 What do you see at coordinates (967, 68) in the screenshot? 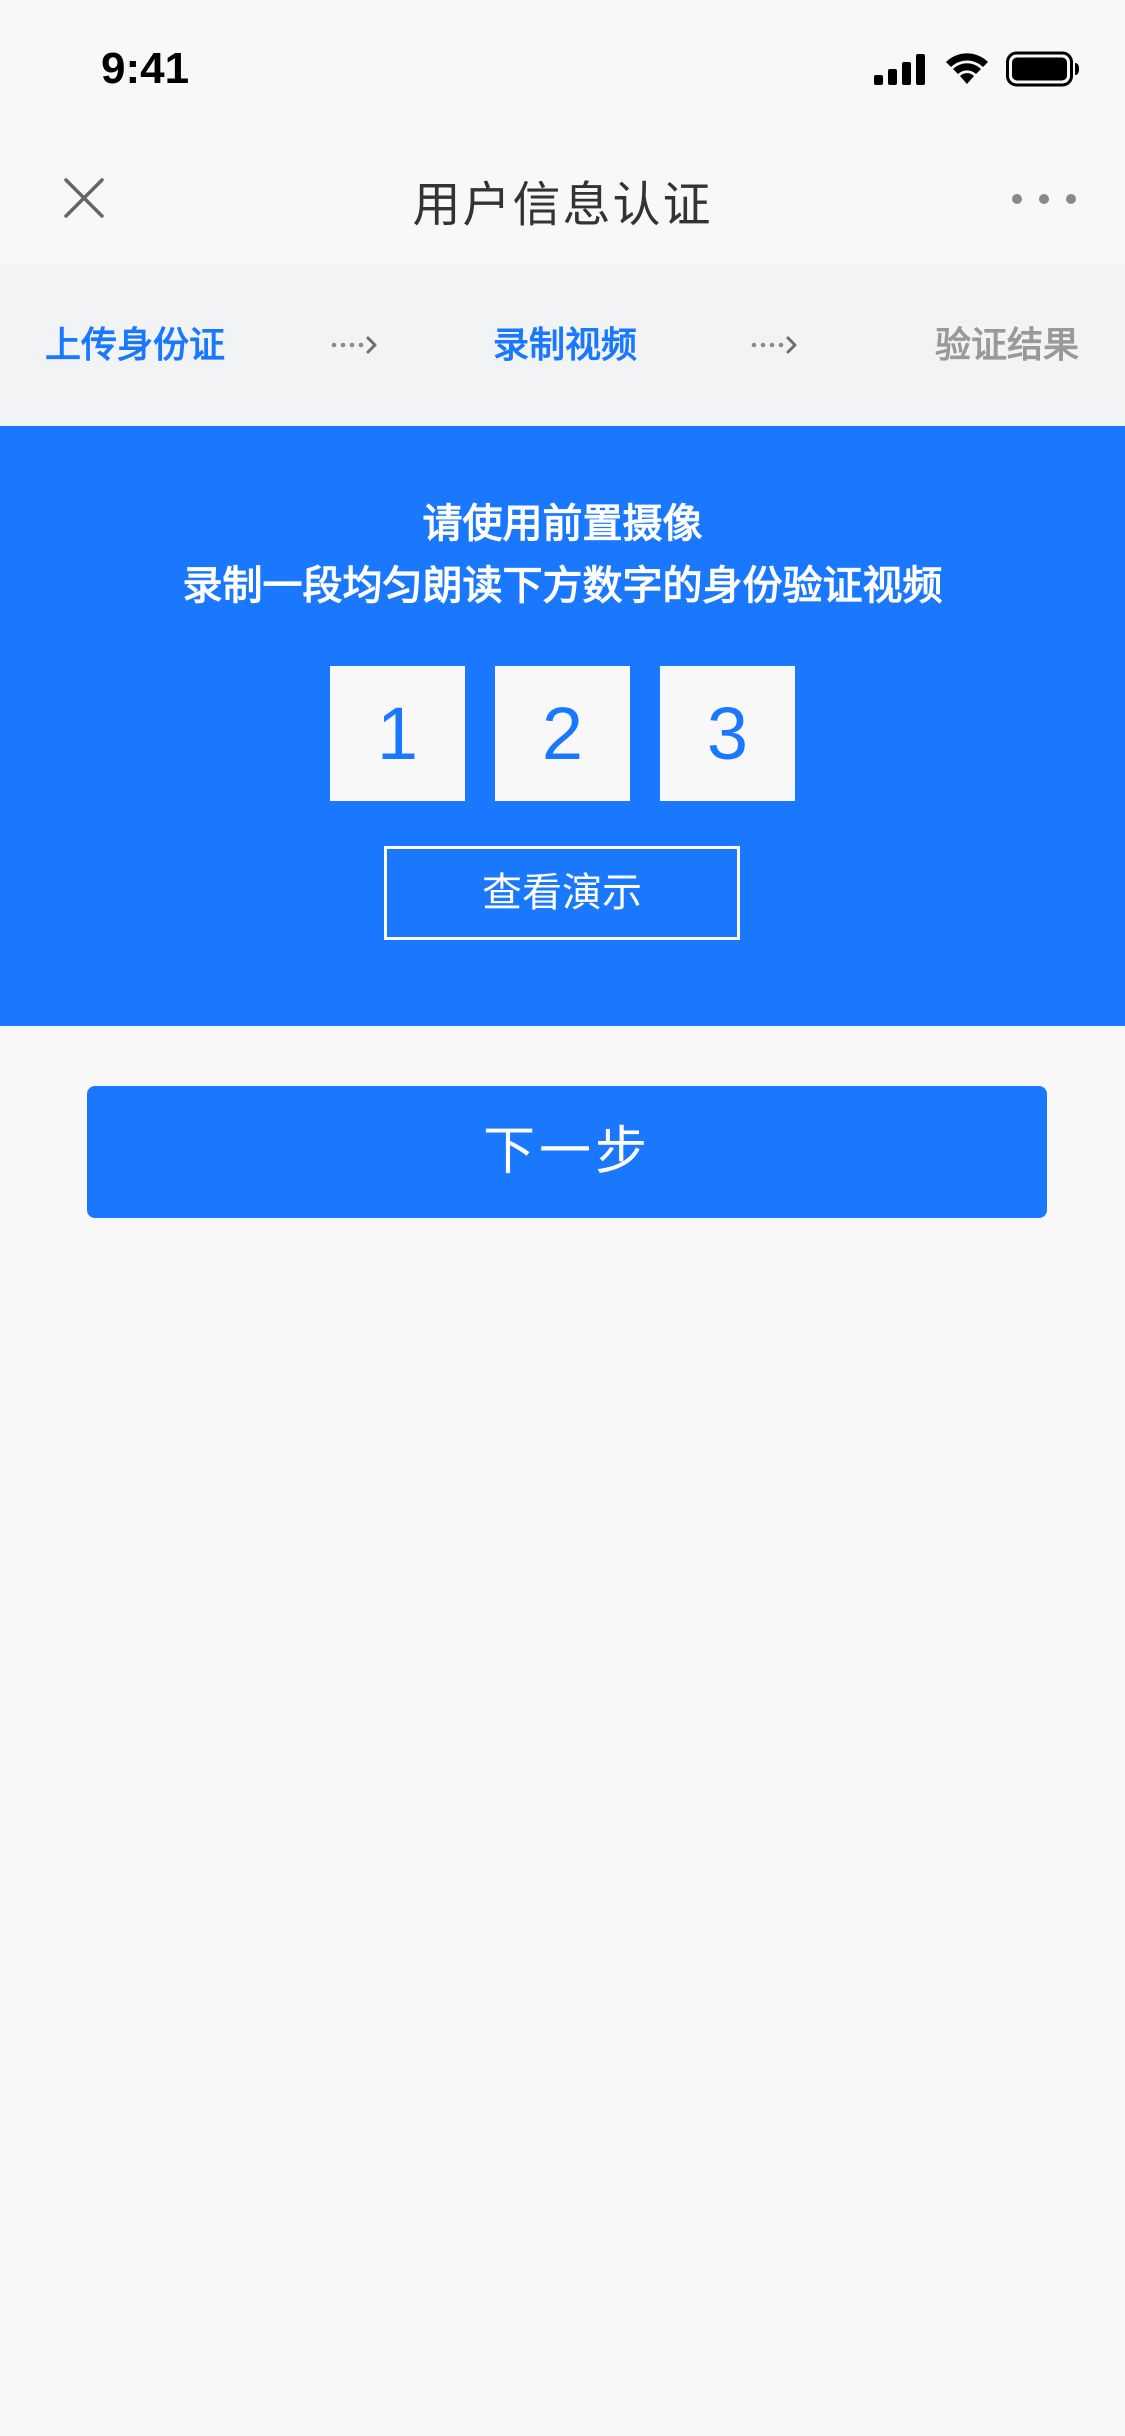
I see `wifi-icon` at bounding box center [967, 68].